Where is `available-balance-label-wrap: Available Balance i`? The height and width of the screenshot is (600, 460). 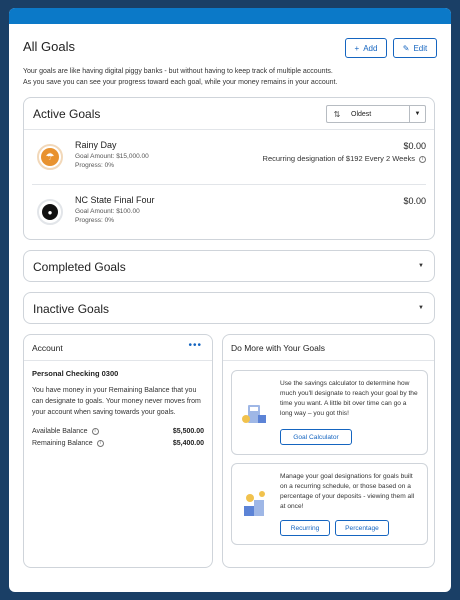 available-balance-label-wrap: Available Balance i is located at coordinates (65, 431).